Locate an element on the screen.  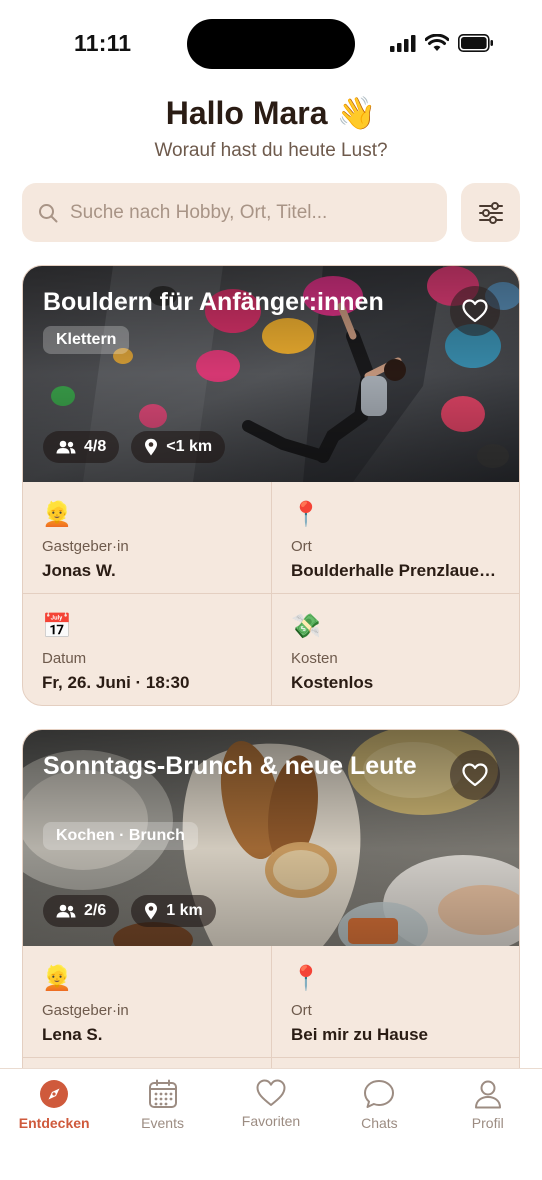
distance-chip: 1 km is located at coordinates (173, 911).